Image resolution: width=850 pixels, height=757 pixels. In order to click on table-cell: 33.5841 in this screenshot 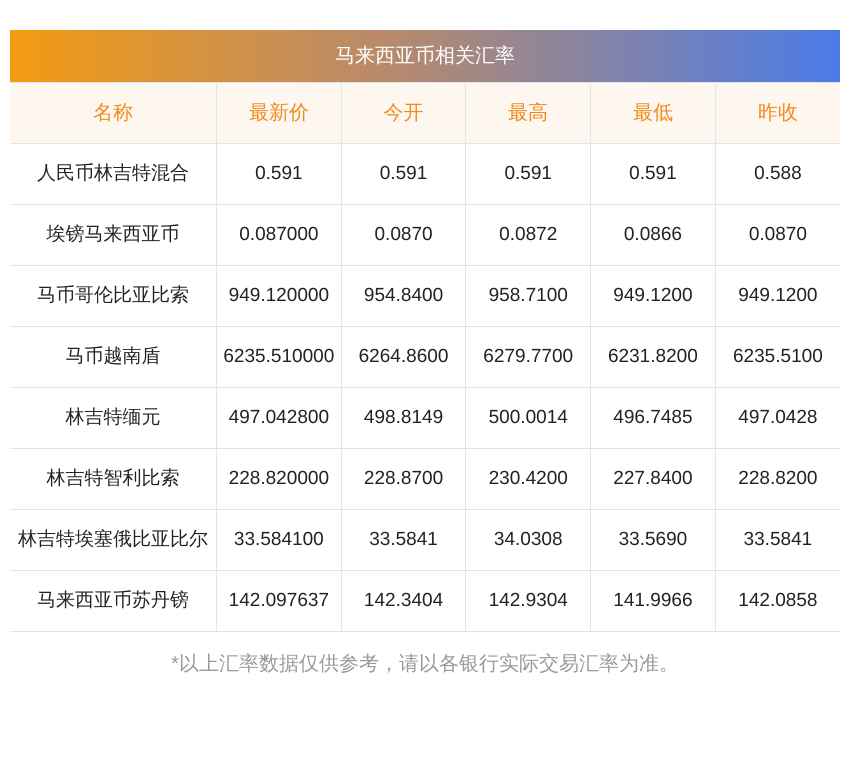, I will do `click(403, 540)`.